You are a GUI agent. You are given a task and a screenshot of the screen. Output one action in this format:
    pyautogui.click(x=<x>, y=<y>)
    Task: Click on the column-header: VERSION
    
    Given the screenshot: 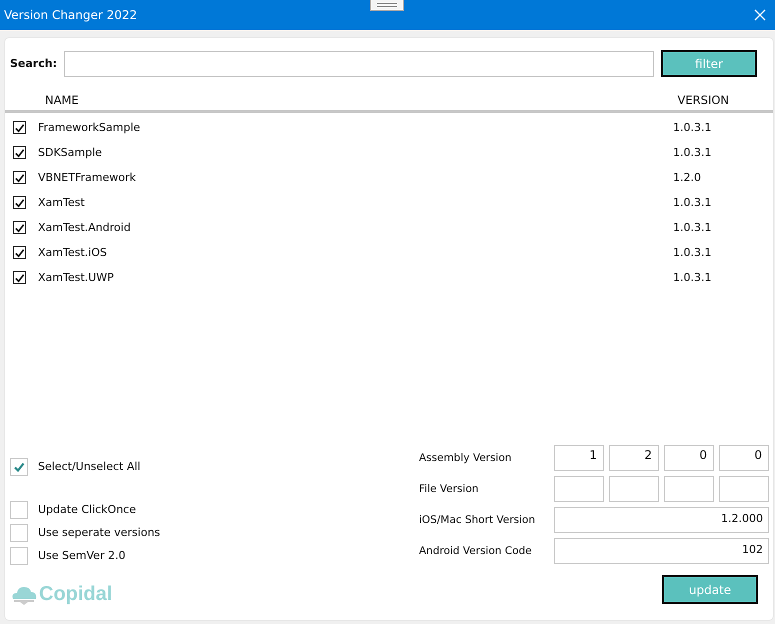 What is the action you would take?
    pyautogui.click(x=703, y=100)
    